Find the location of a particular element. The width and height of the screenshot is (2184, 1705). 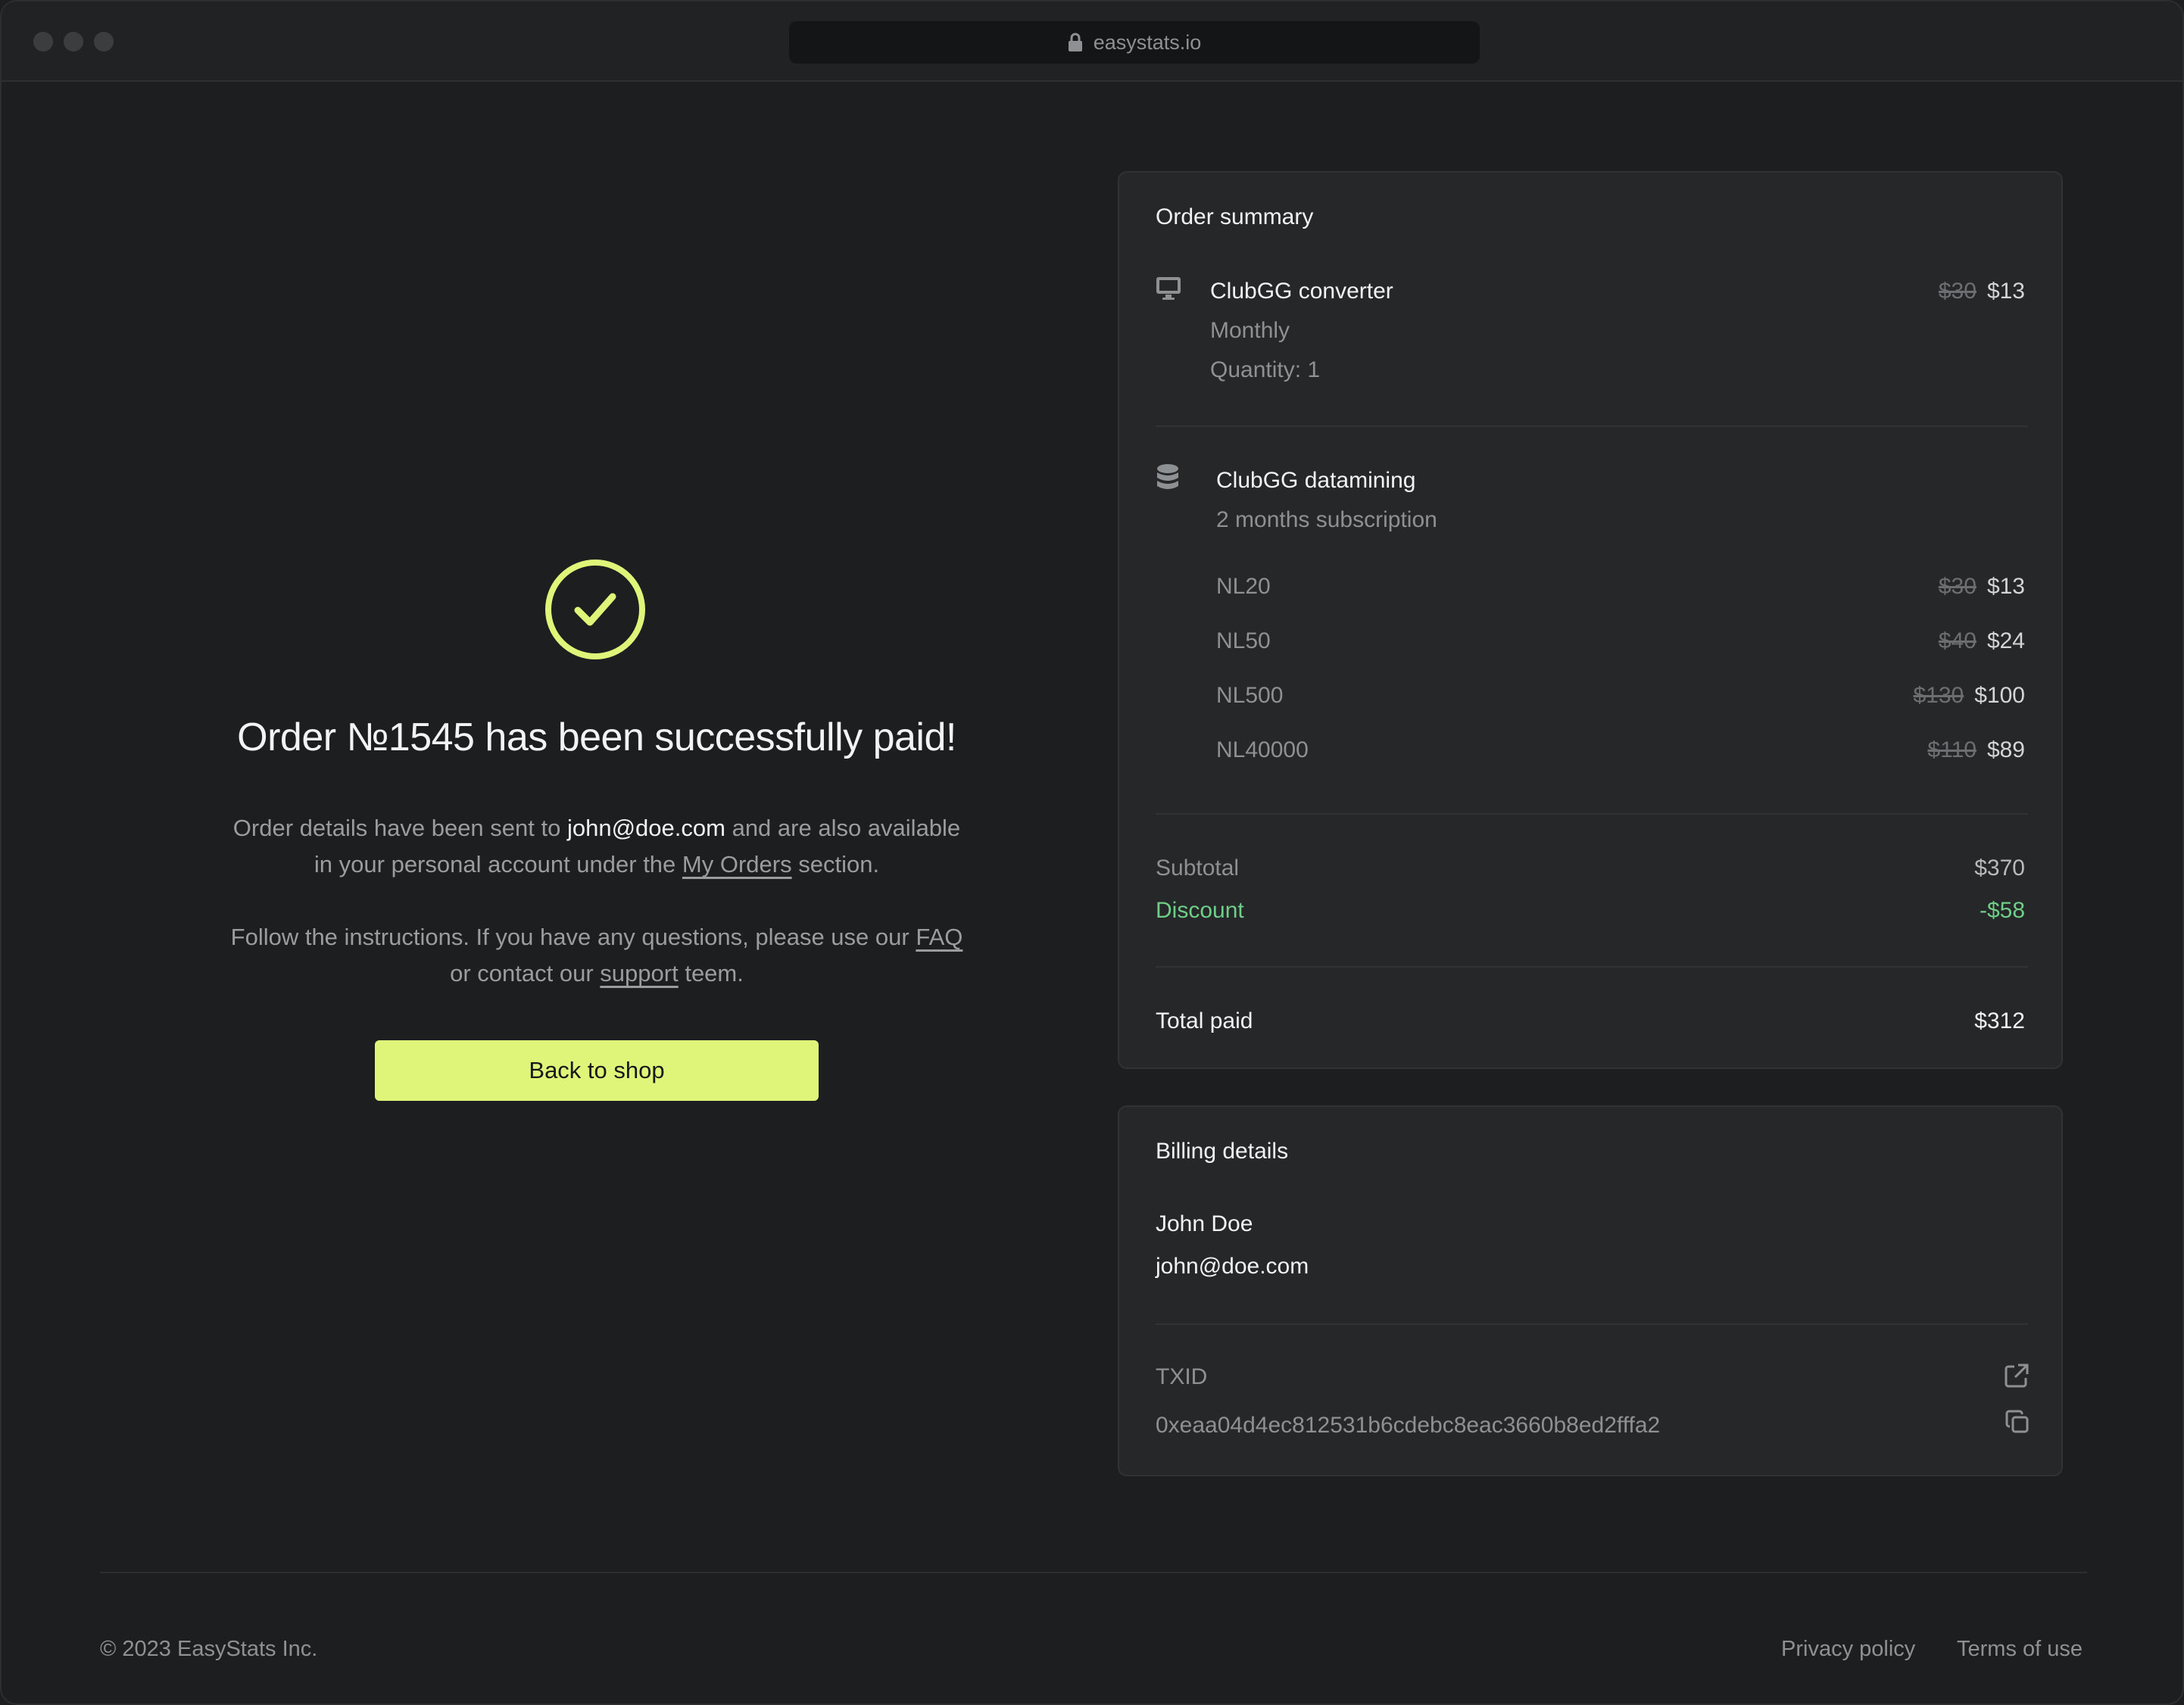

billing-email: john@doe.com is located at coordinates (1232, 1266).